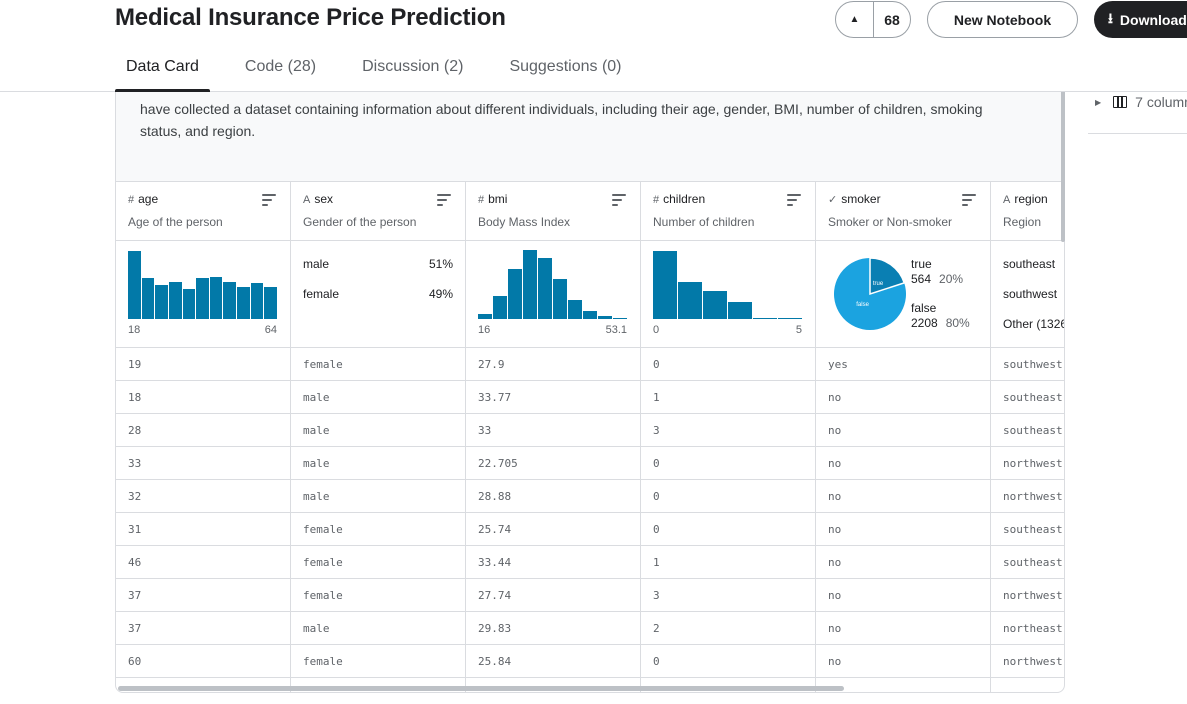  What do you see at coordinates (553, 628) in the screenshot?
I see `table-cell: 29.83` at bounding box center [553, 628].